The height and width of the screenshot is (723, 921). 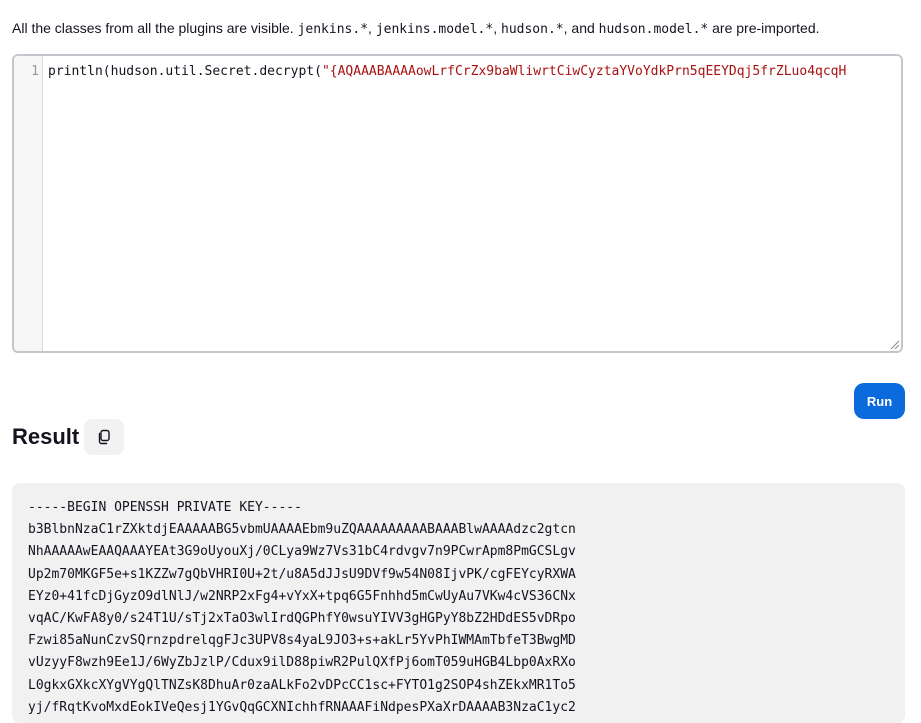 What do you see at coordinates (532, 29) in the screenshot?
I see `help-code-hudson: hudson.*` at bounding box center [532, 29].